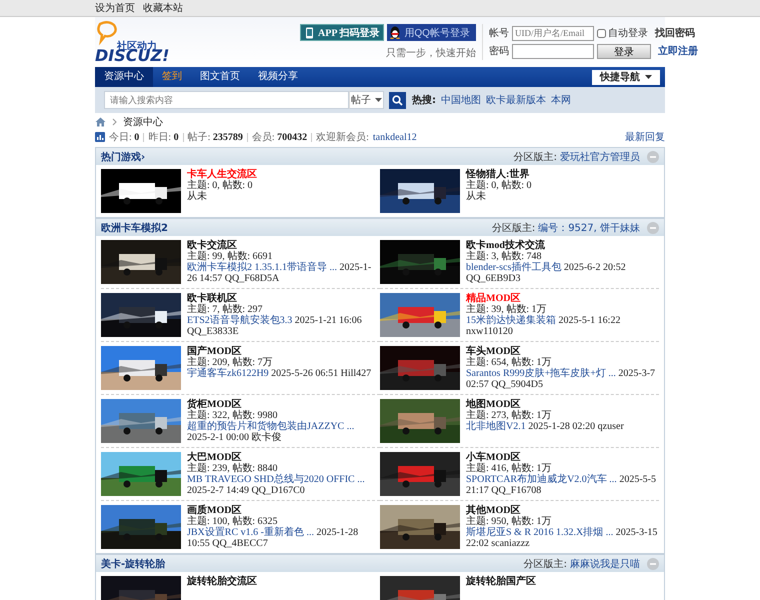 Image resolution: width=760 pixels, height=600 pixels. I want to click on penguin-icon, so click(395, 32).